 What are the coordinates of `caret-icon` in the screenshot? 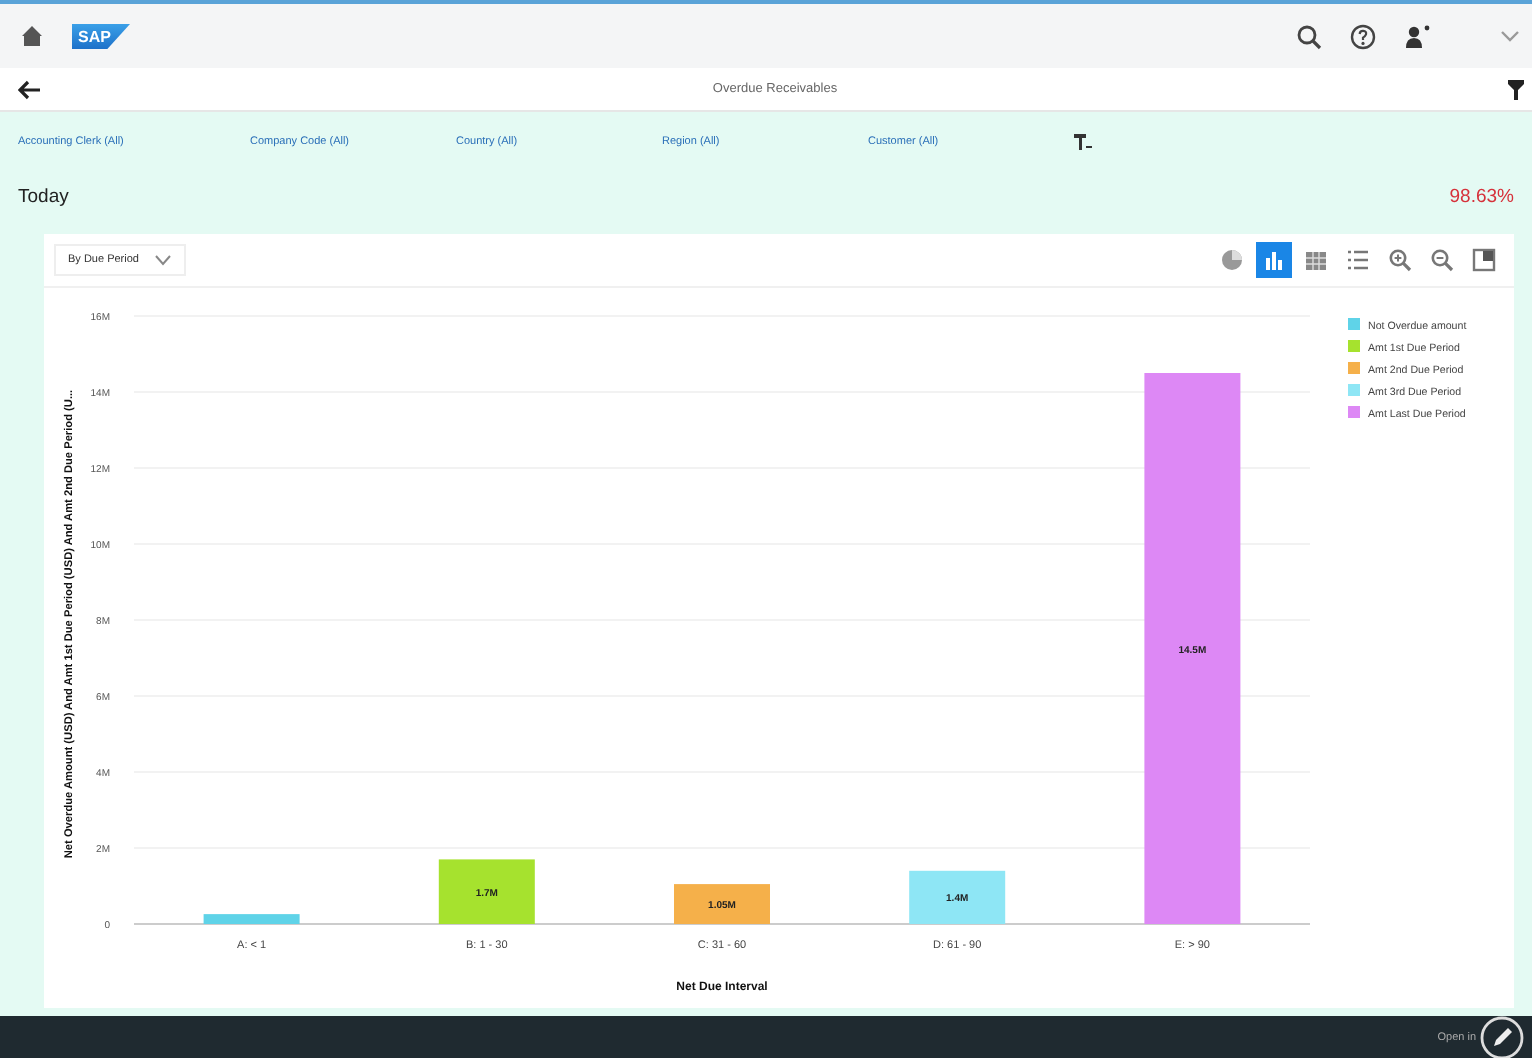 It's located at (163, 260).